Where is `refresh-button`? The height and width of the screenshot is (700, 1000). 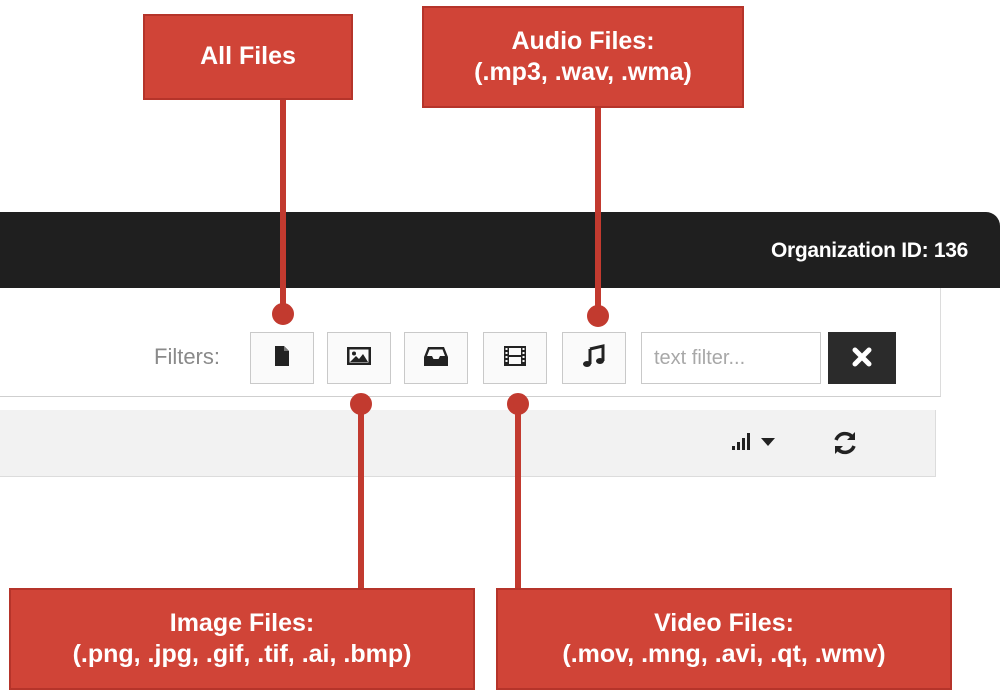 refresh-button is located at coordinates (845, 445).